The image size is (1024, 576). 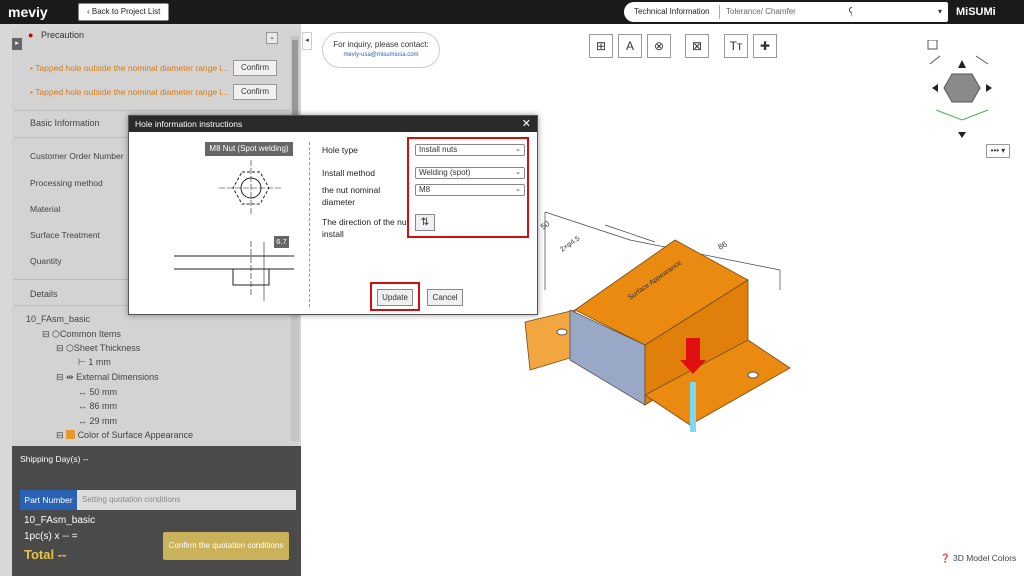 What do you see at coordinates (672, 11) in the screenshot?
I see `technical-info-select: Technical Information` at bounding box center [672, 11].